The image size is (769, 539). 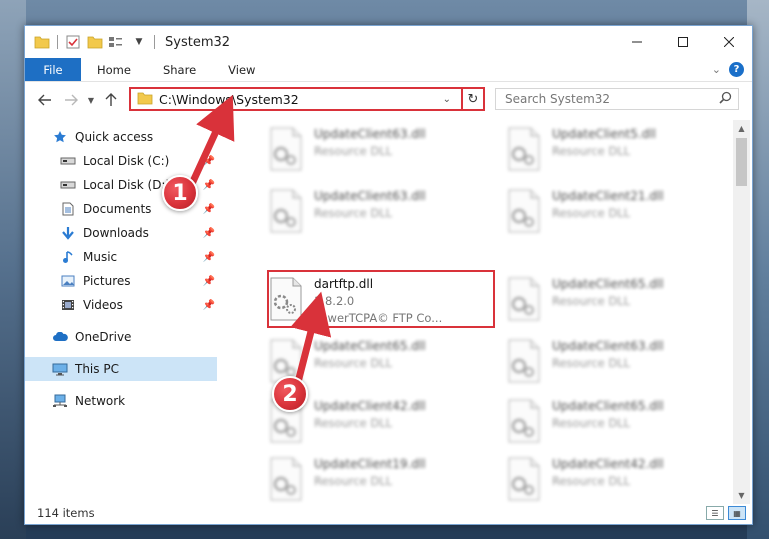 I want to click on sidebar-item-label: OneDrive, so click(x=103, y=337).